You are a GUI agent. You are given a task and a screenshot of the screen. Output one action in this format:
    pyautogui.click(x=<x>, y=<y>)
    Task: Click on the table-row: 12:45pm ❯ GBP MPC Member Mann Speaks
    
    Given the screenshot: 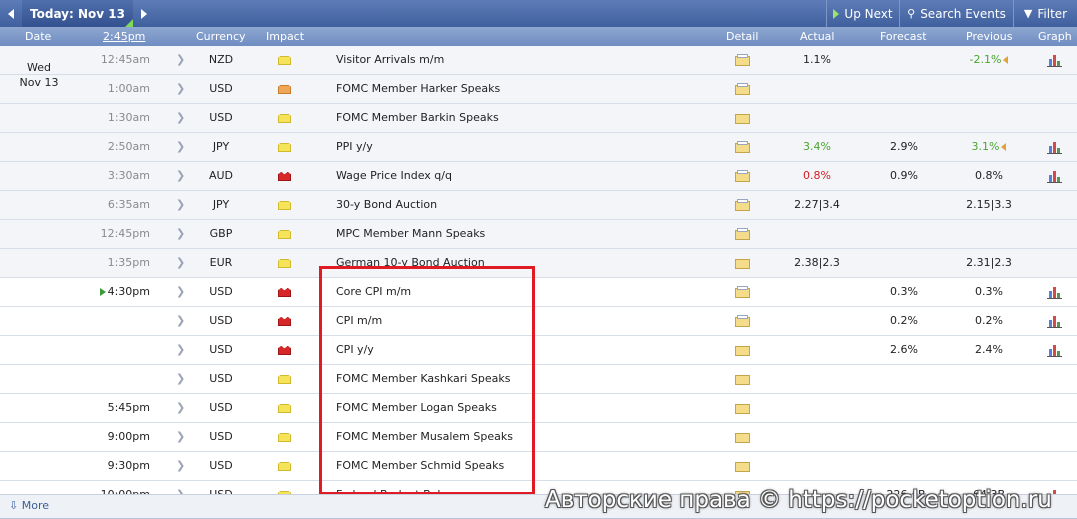 What is the action you would take?
    pyautogui.click(x=538, y=234)
    